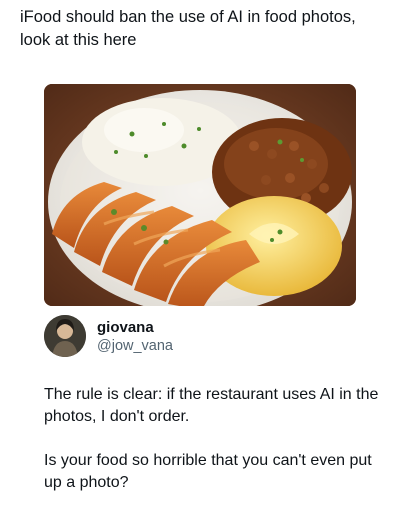 This screenshot has width=400, height=516. I want to click on profile-photo-avatar, so click(65, 336).